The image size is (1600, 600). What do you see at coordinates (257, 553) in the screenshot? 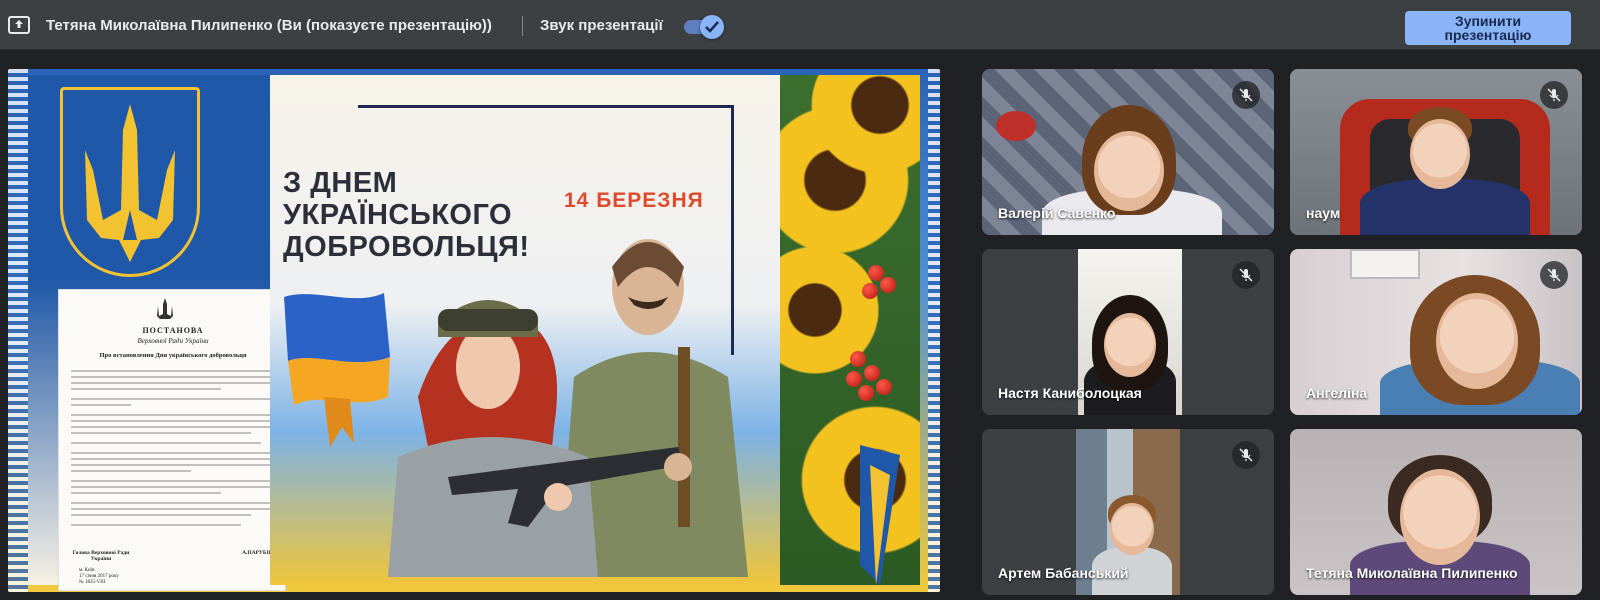
I see `document-signatory: А.ПАРУБІЙ` at bounding box center [257, 553].